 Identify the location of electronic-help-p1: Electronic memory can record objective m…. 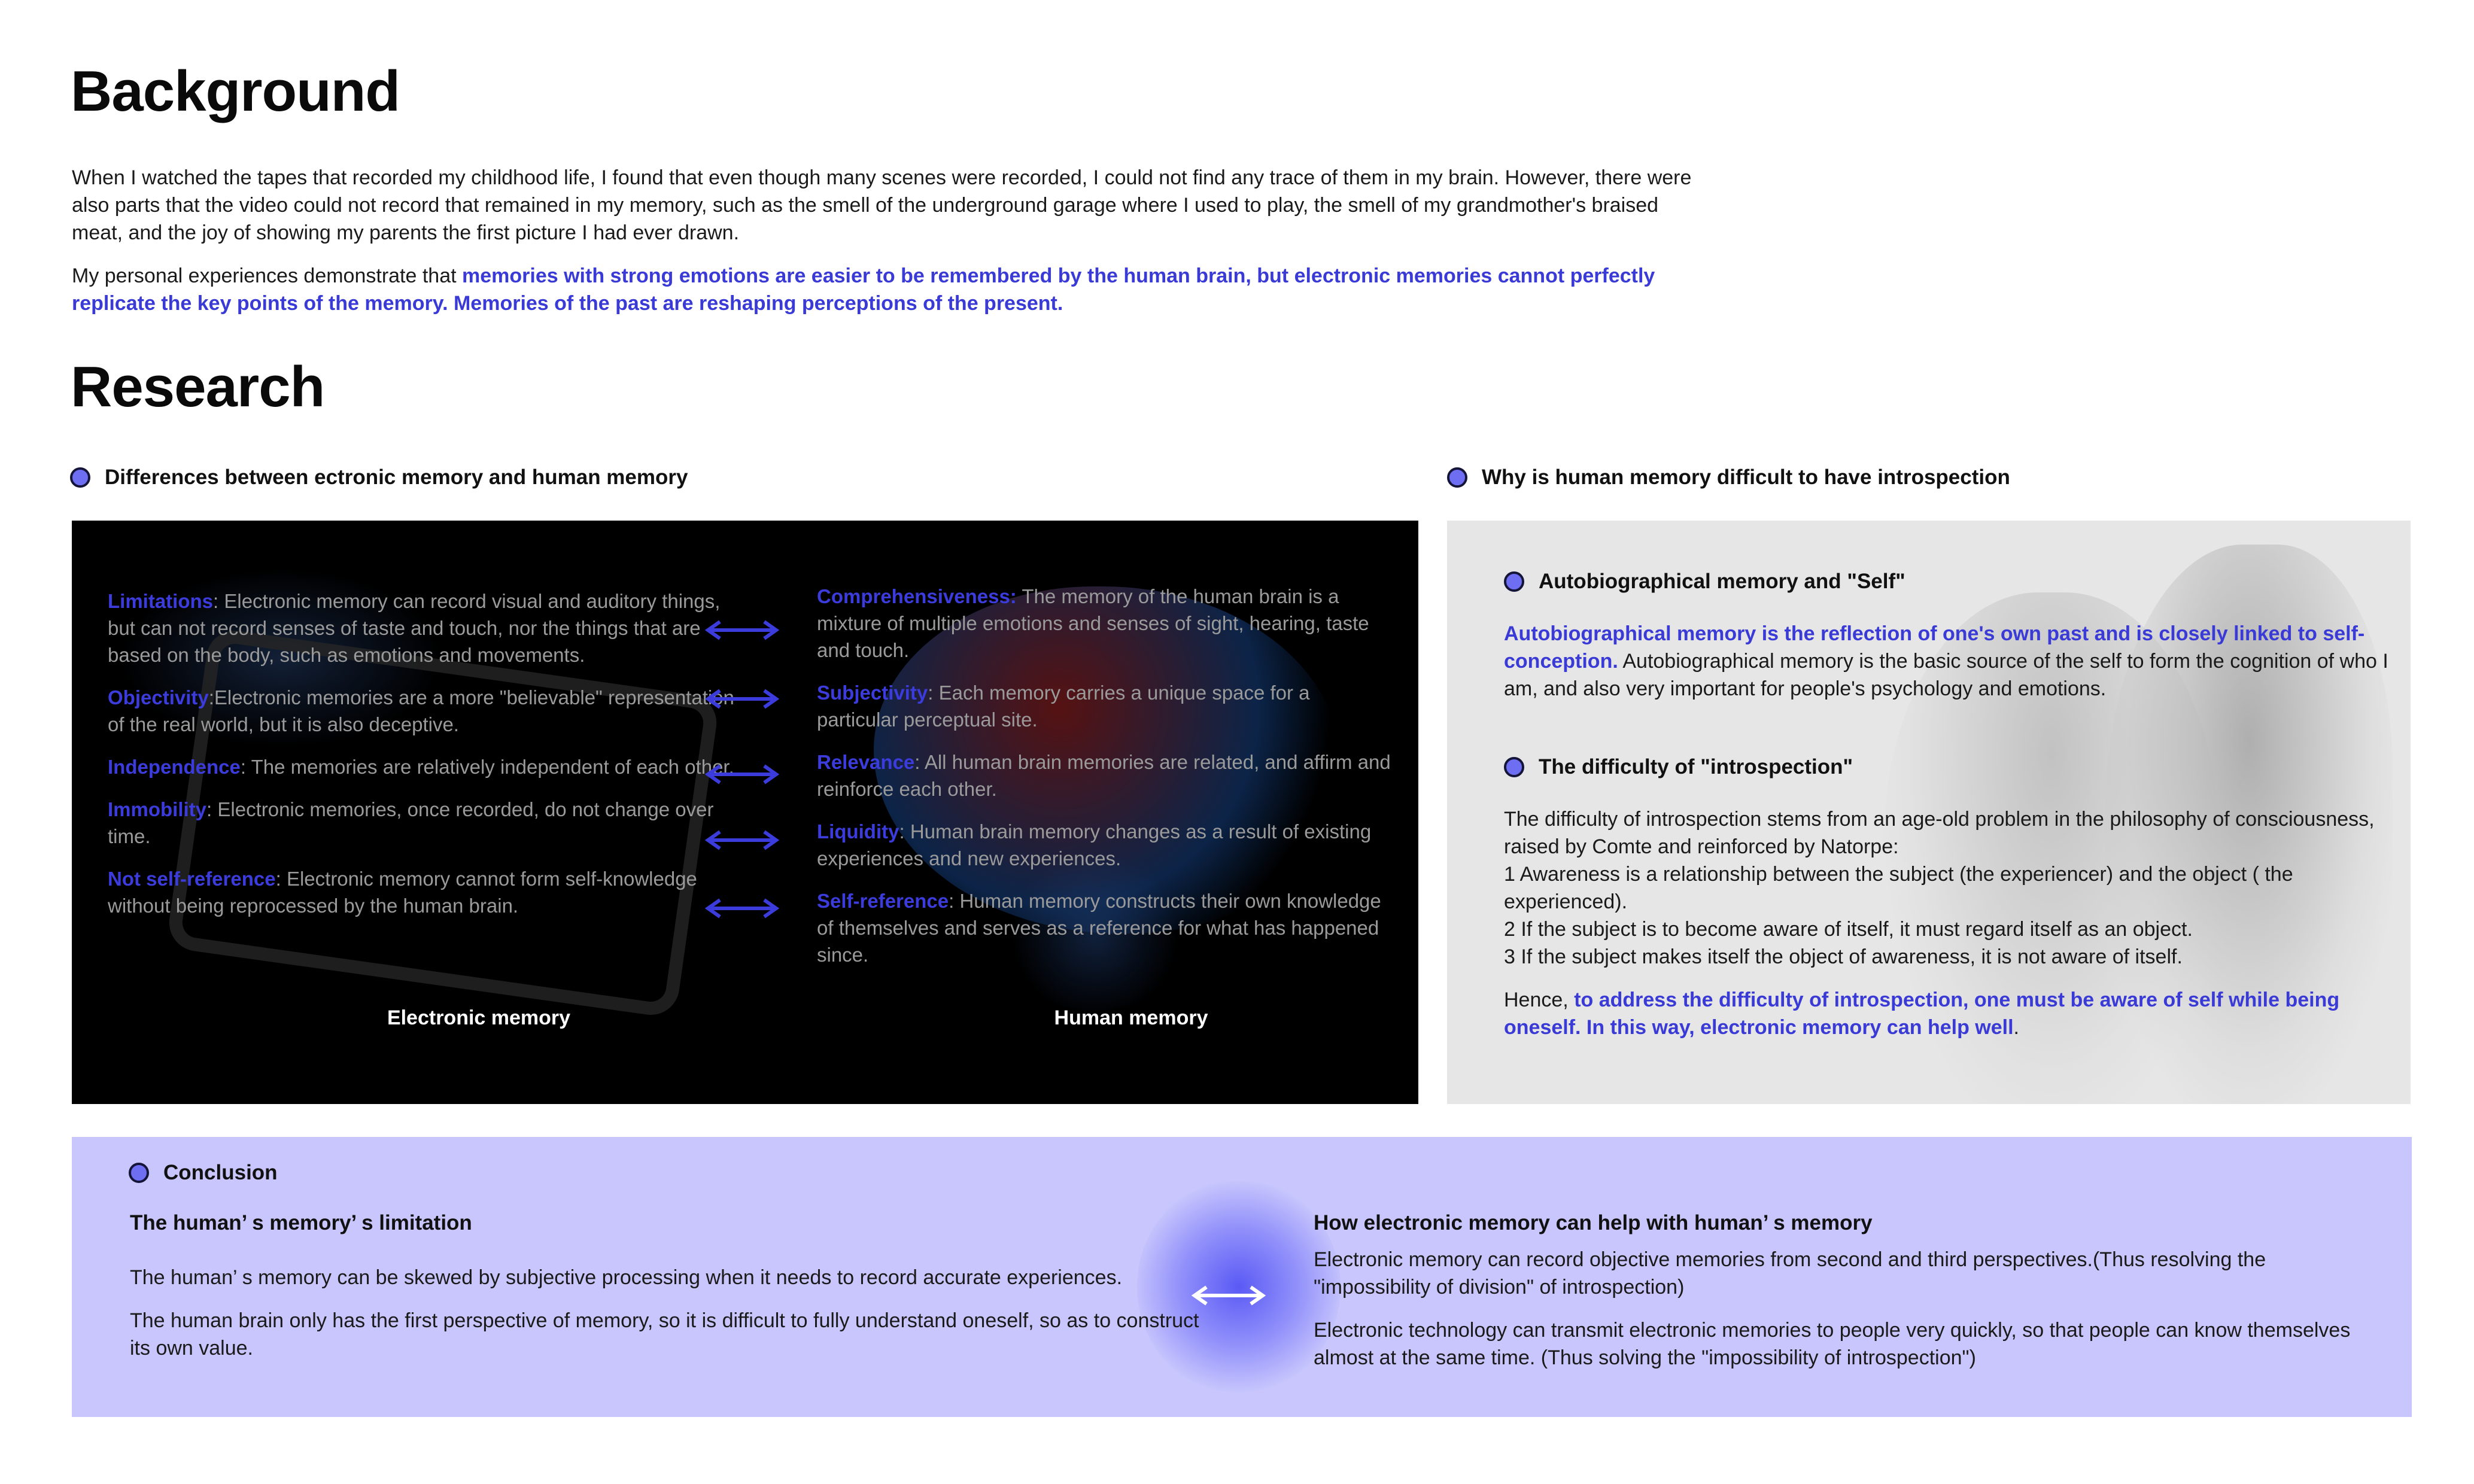
(1790, 1273).